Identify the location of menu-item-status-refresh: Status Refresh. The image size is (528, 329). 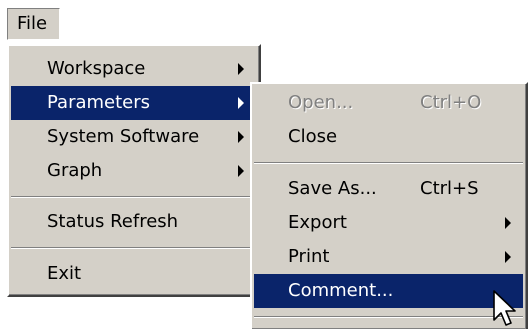
(133, 222).